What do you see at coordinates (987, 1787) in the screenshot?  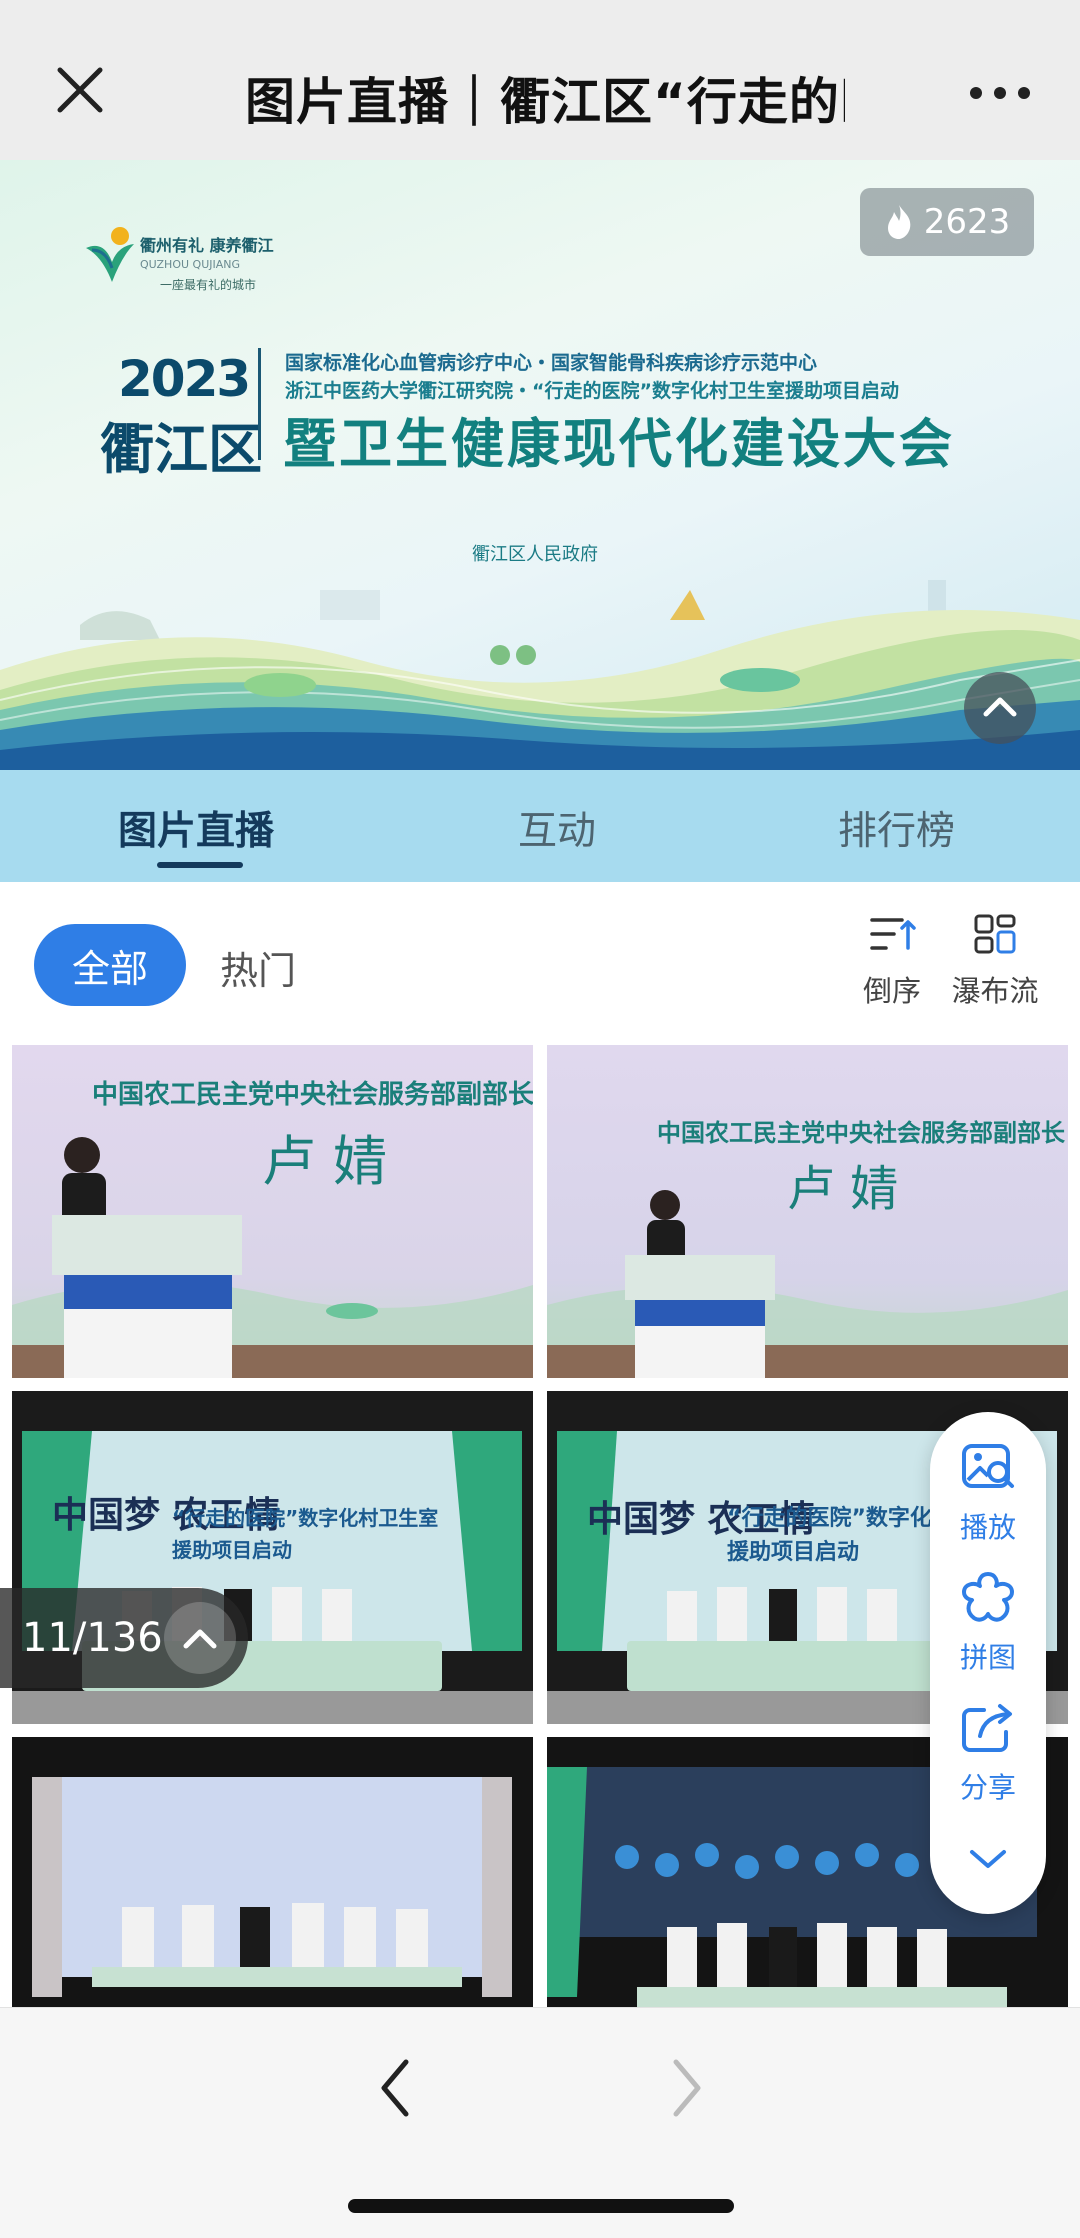 I see `share-label: 分享` at bounding box center [987, 1787].